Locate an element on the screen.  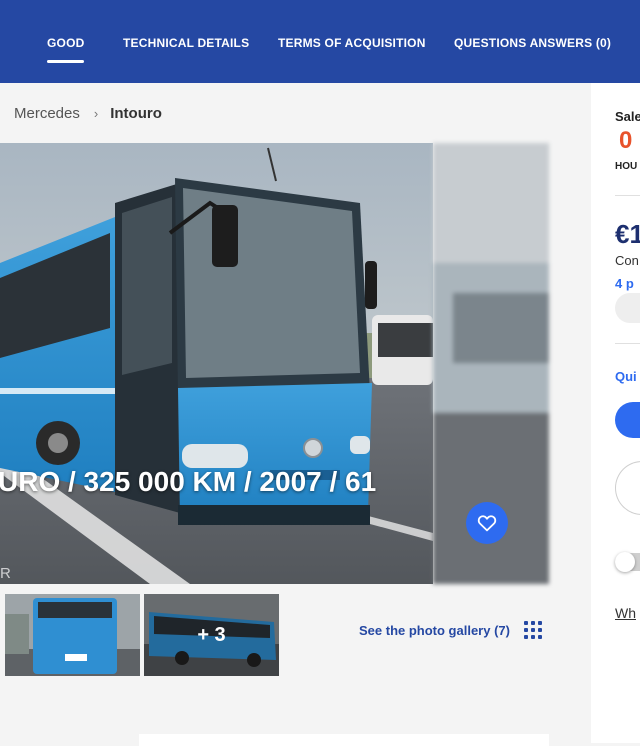
price: €1 is located at coordinates (627, 234).